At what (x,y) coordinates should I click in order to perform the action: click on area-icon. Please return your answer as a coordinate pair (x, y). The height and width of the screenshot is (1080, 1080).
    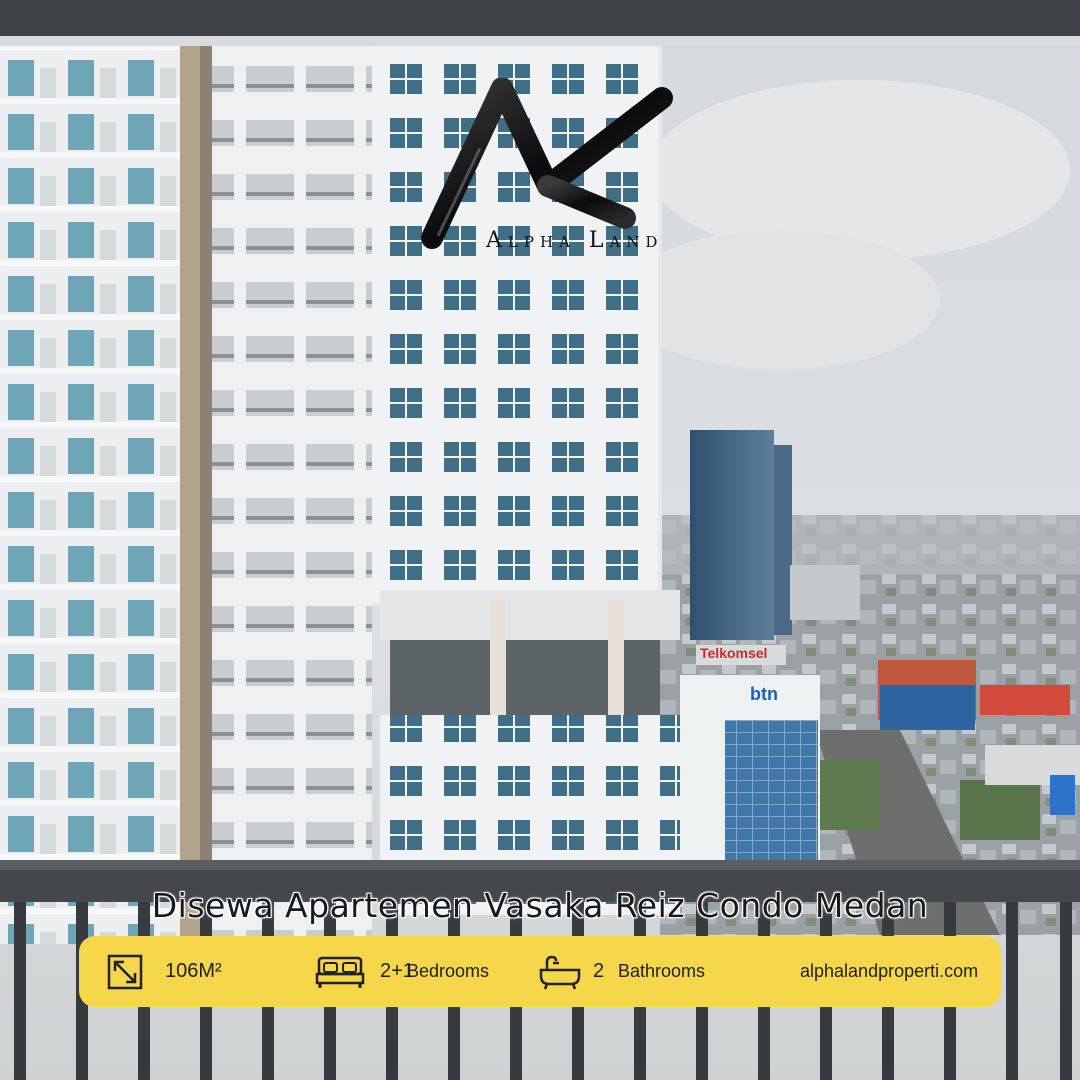
    Looking at the image, I should click on (125, 971).